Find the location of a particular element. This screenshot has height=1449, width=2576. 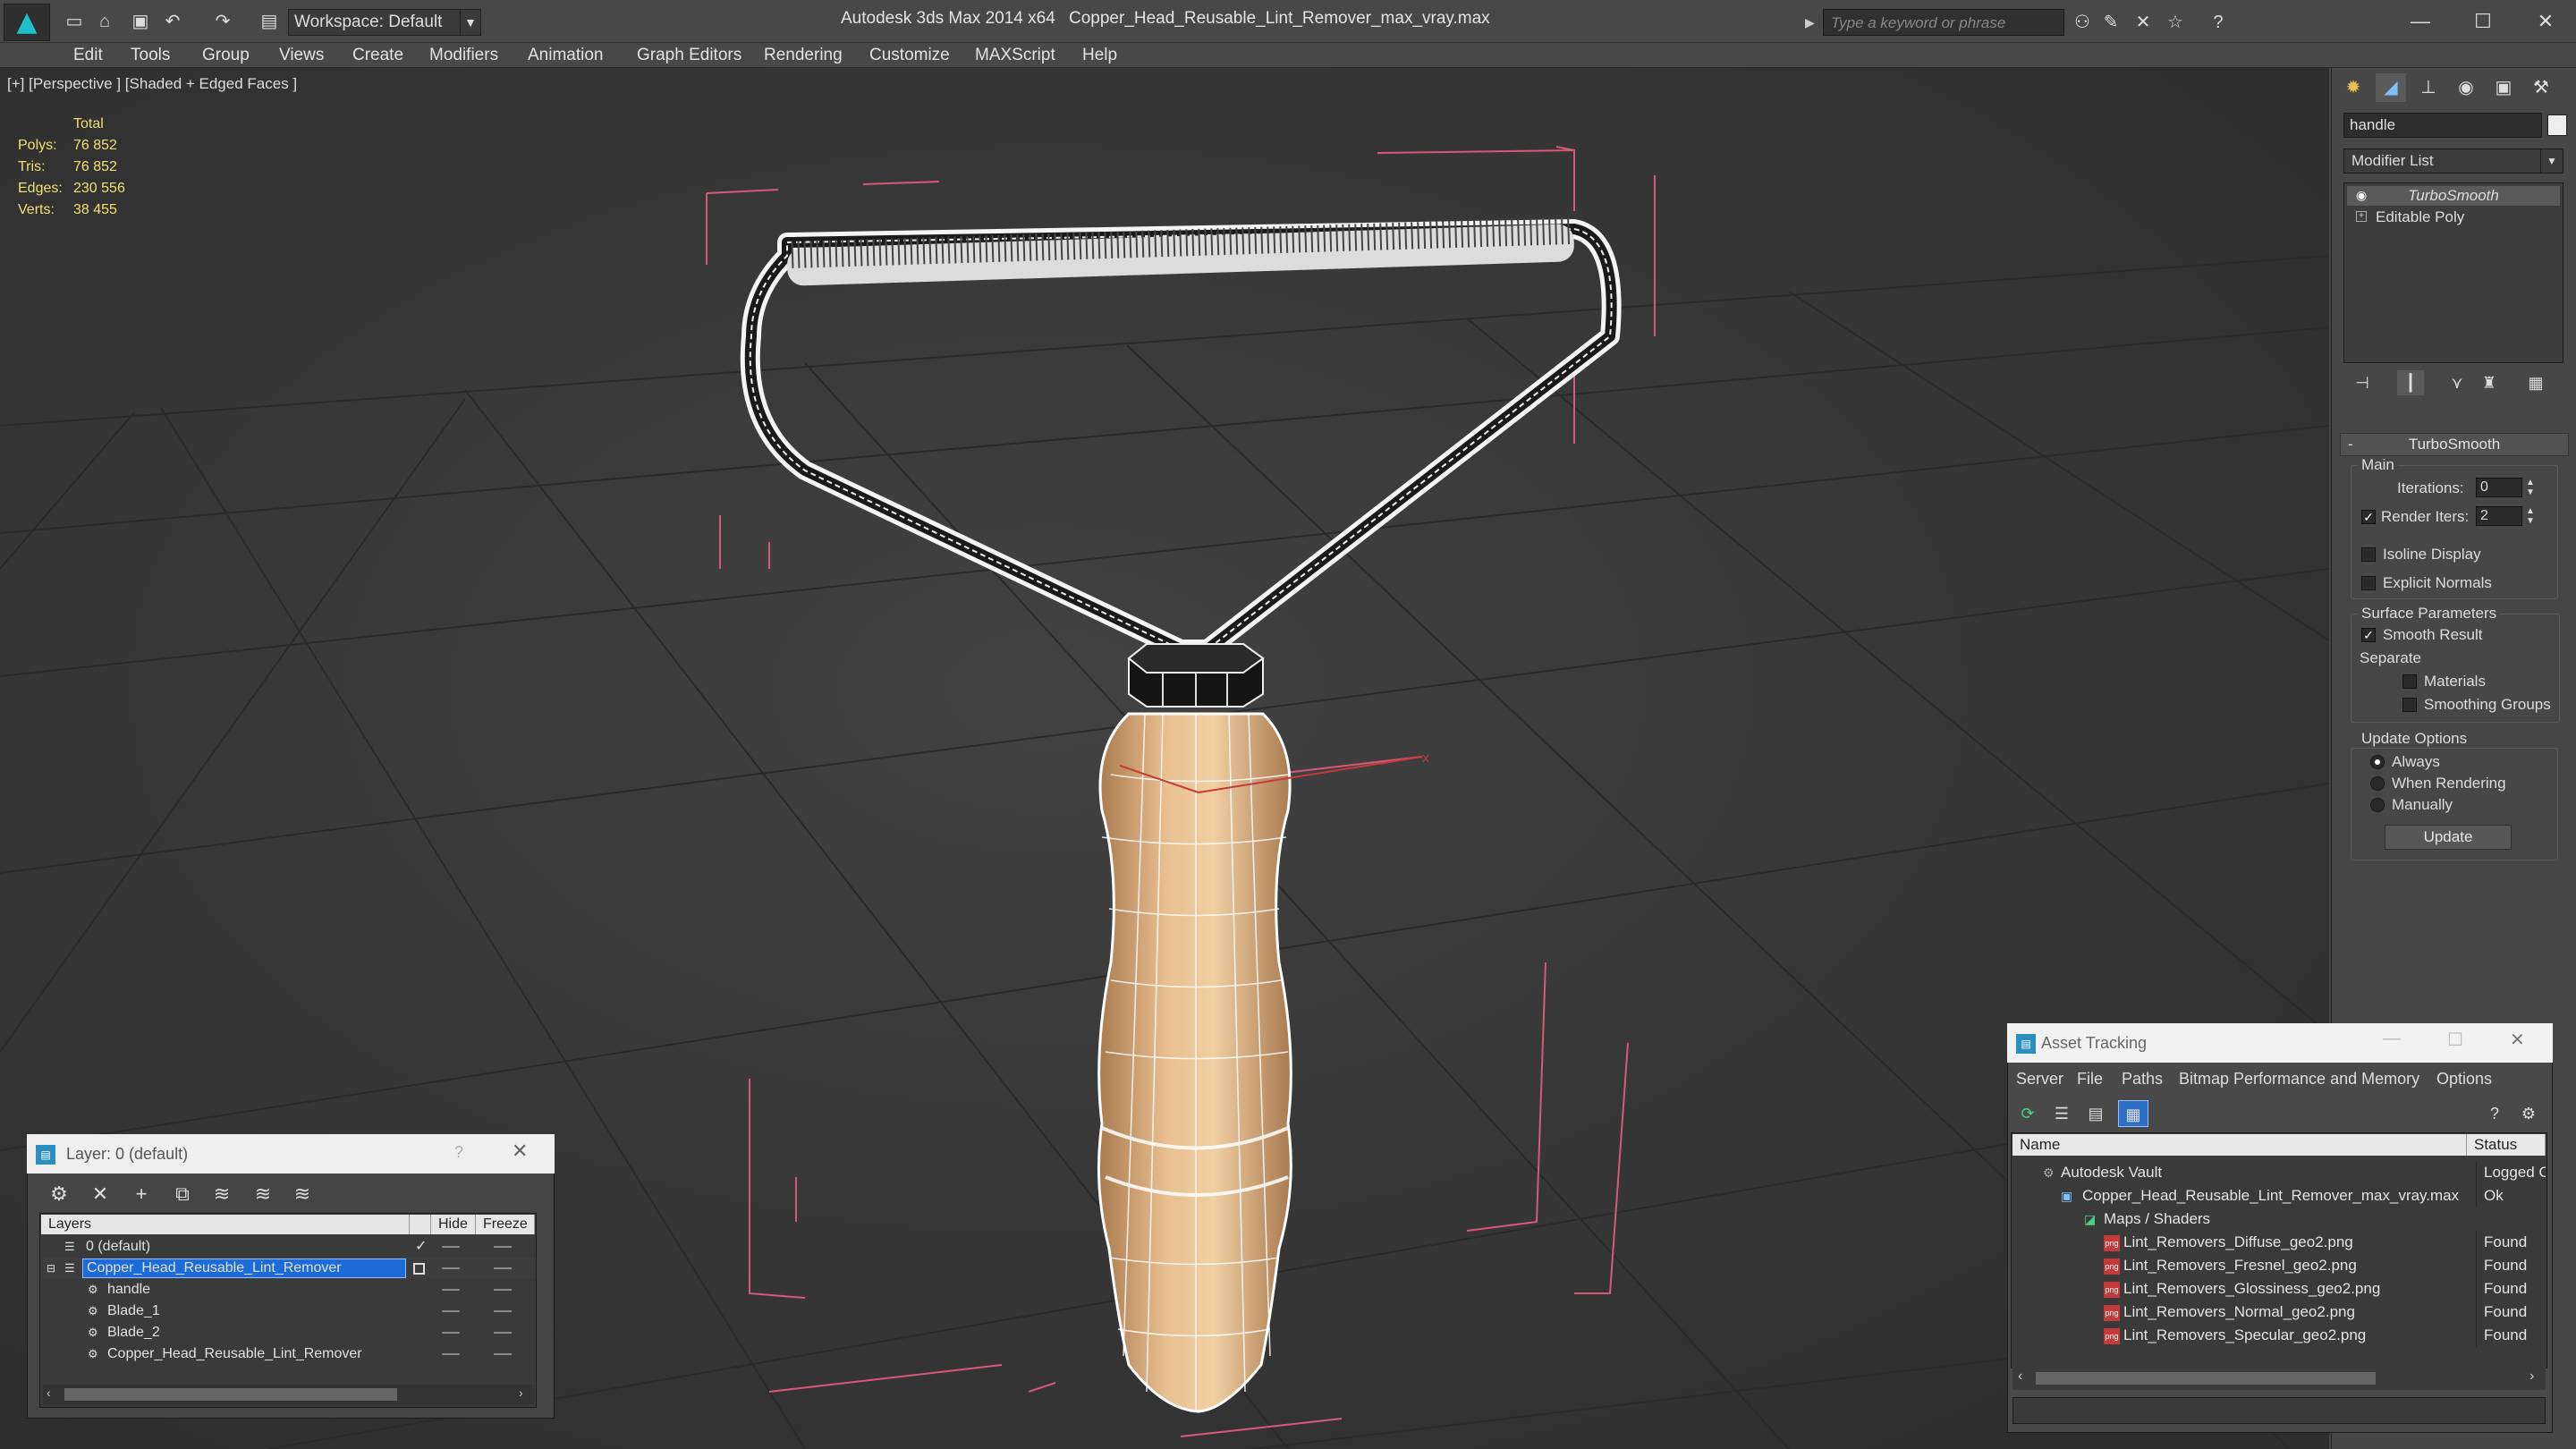

asset-menu-bitmap-performance: Bitmap Performance and Memory is located at coordinates (2299, 1079).